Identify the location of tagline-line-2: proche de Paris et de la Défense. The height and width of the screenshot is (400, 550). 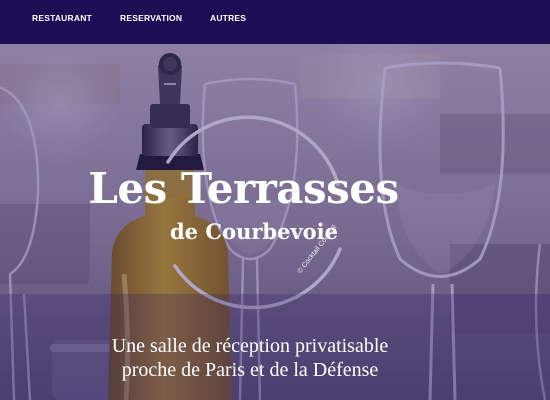
(250, 370).